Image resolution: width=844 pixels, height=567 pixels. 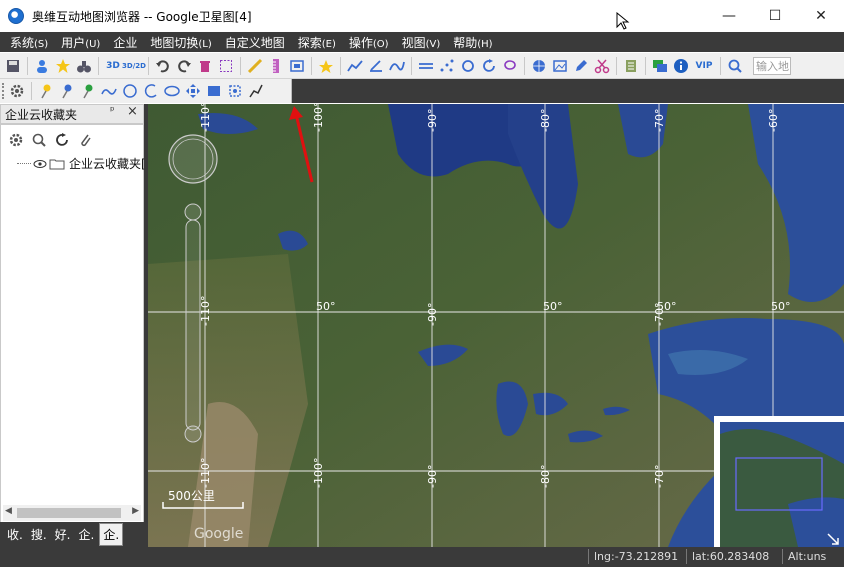 What do you see at coordinates (112, 110) in the screenshot?
I see `panel-pin-button: ᵖ` at bounding box center [112, 110].